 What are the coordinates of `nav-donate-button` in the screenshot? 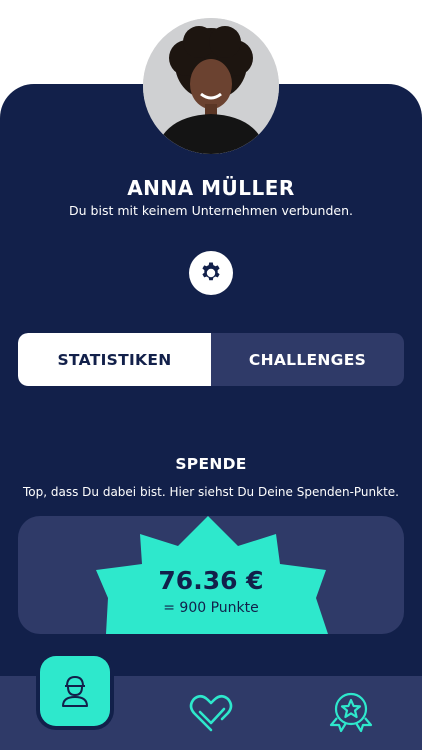 It's located at (211, 712).